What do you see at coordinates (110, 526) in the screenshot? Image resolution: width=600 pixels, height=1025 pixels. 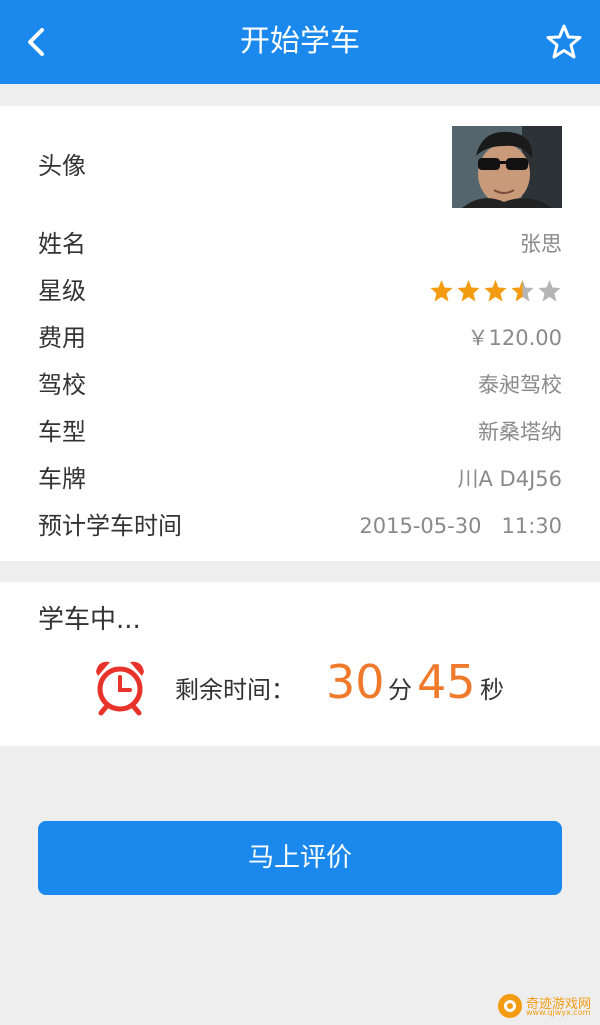 I see `scheduled-time-label: 预计学车时间` at bounding box center [110, 526].